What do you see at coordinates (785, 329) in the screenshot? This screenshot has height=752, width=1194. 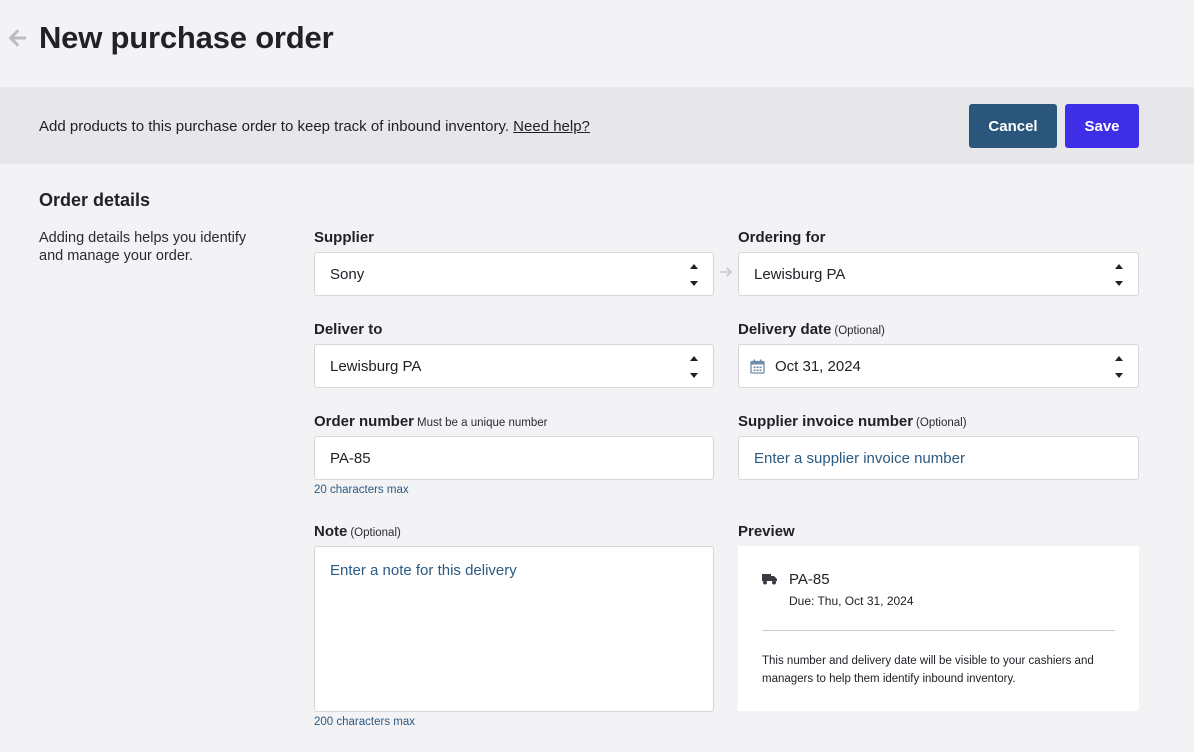 I see `delivery-date-label-text: Delivery date` at bounding box center [785, 329].